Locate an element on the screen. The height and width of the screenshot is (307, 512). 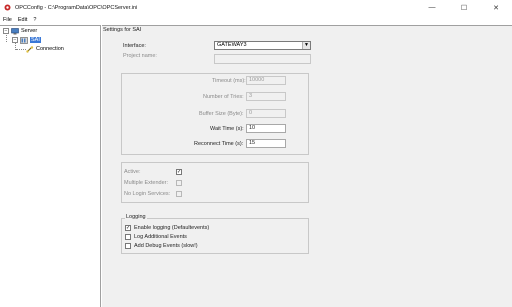
logging-group-title: Logging is located at coordinates (136, 217).